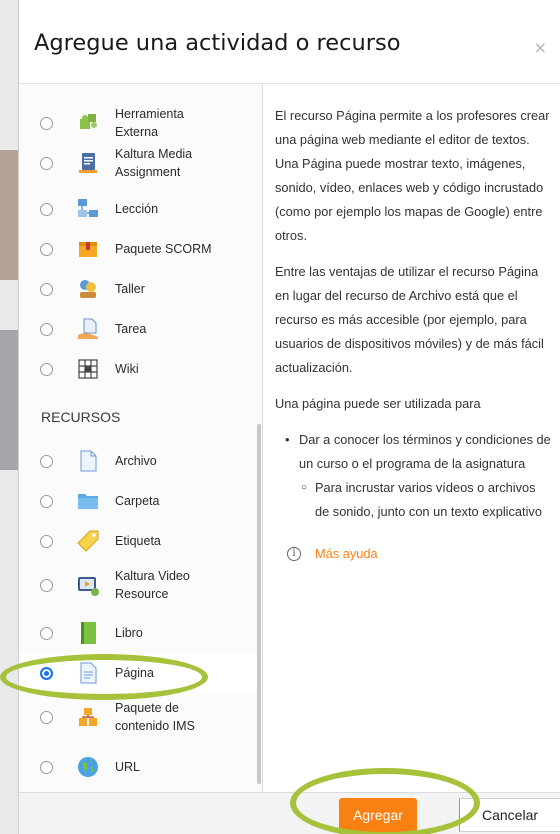  I want to click on wiki-icon, so click(88, 369).